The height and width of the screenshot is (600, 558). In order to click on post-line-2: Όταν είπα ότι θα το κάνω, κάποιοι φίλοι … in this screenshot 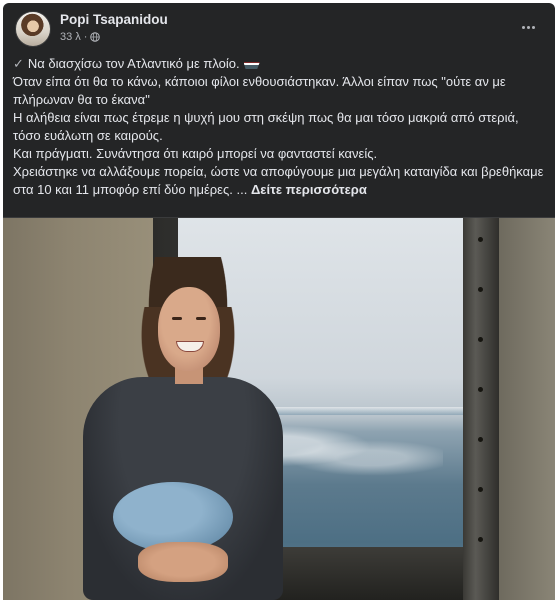, I will do `click(259, 90)`.